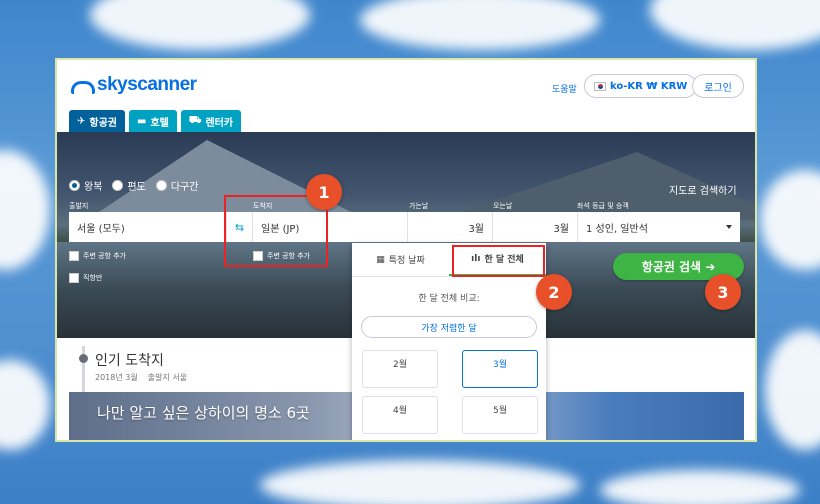  Describe the element at coordinates (454, 392) in the screenshot. I see `month-grid: 2월 3월 4월 5월` at that location.